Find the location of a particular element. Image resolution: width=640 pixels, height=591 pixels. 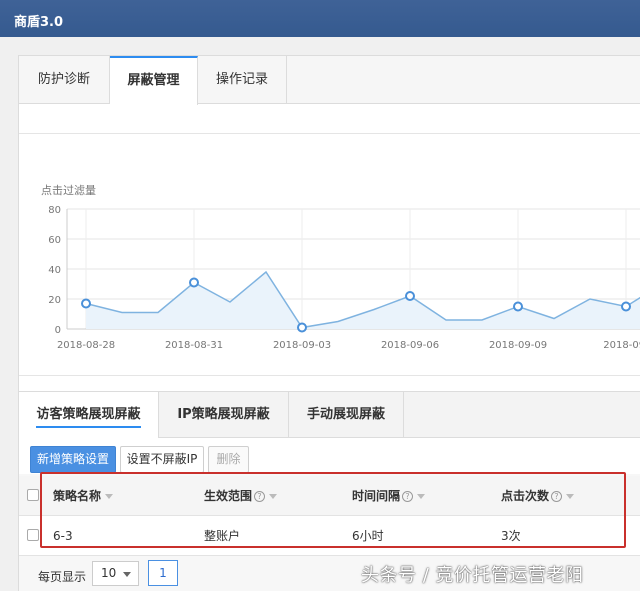

select-all-checkbox is located at coordinates (33, 495).